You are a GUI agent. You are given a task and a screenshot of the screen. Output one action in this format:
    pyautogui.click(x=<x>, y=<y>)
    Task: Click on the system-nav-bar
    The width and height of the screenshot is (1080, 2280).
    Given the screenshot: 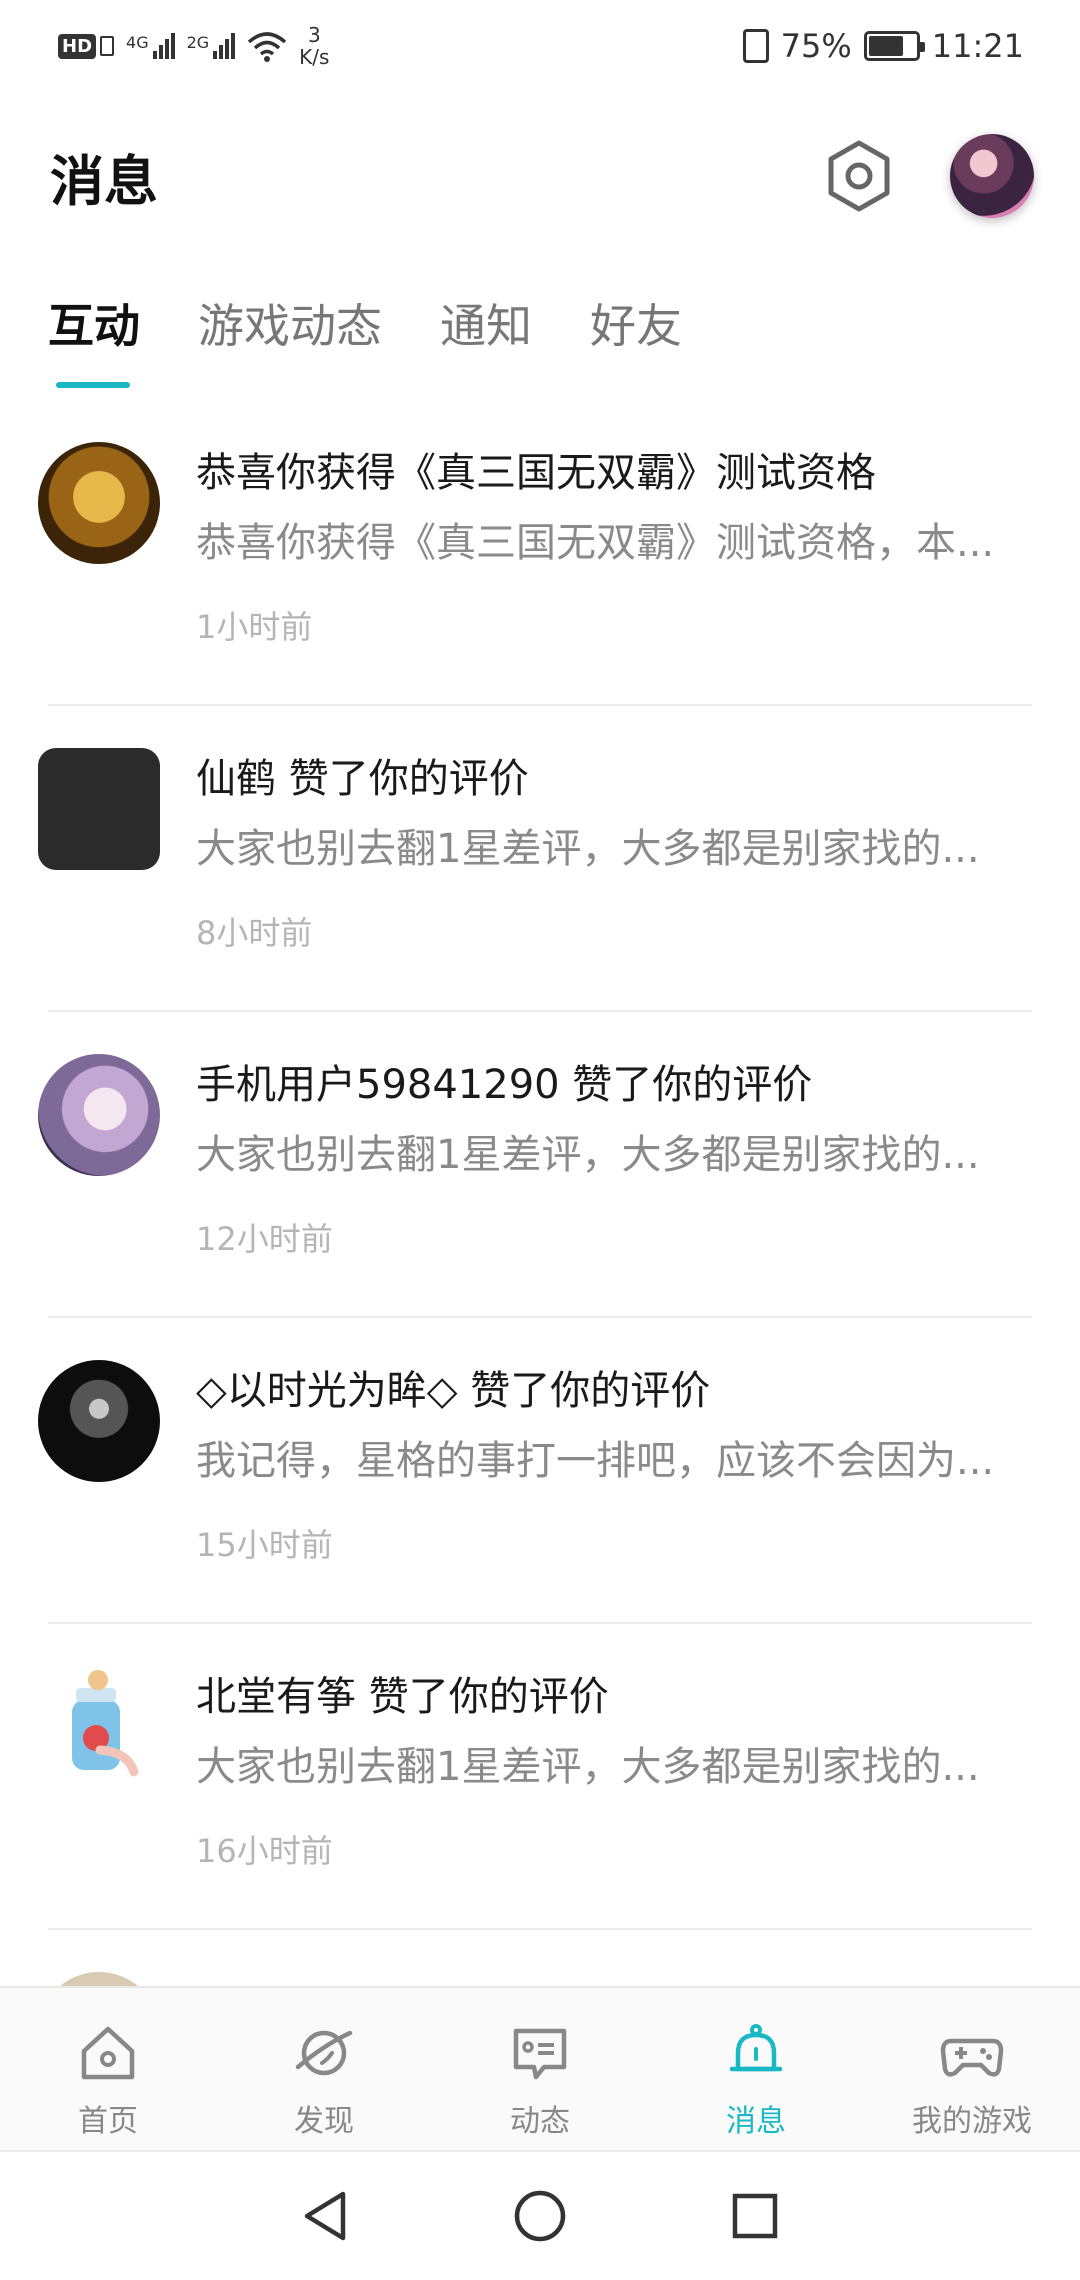 What is the action you would take?
    pyautogui.click(x=540, y=2215)
    